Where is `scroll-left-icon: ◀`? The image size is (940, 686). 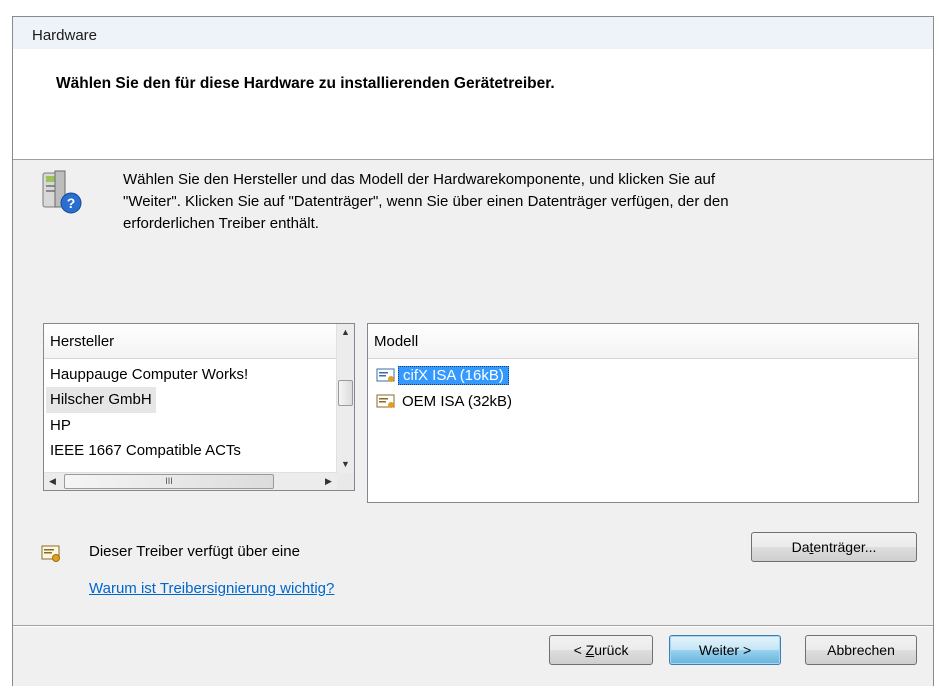 scroll-left-icon: ◀ is located at coordinates (52, 481).